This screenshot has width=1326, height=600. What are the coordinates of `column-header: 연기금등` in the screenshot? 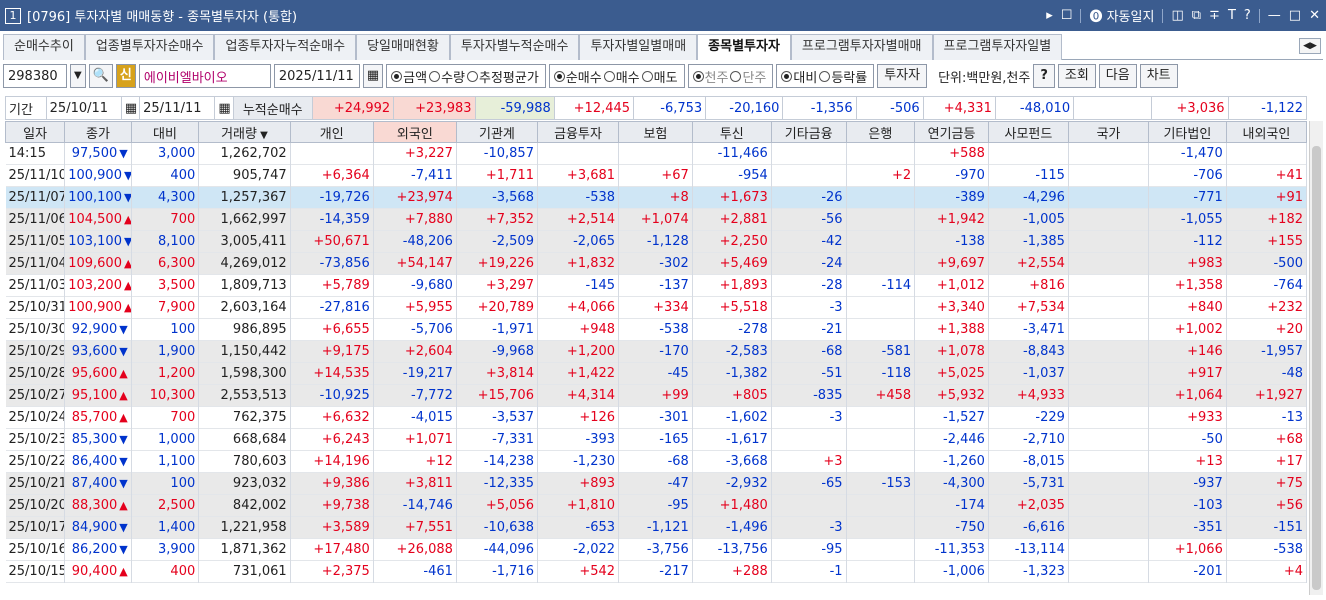 It's located at (951, 132).